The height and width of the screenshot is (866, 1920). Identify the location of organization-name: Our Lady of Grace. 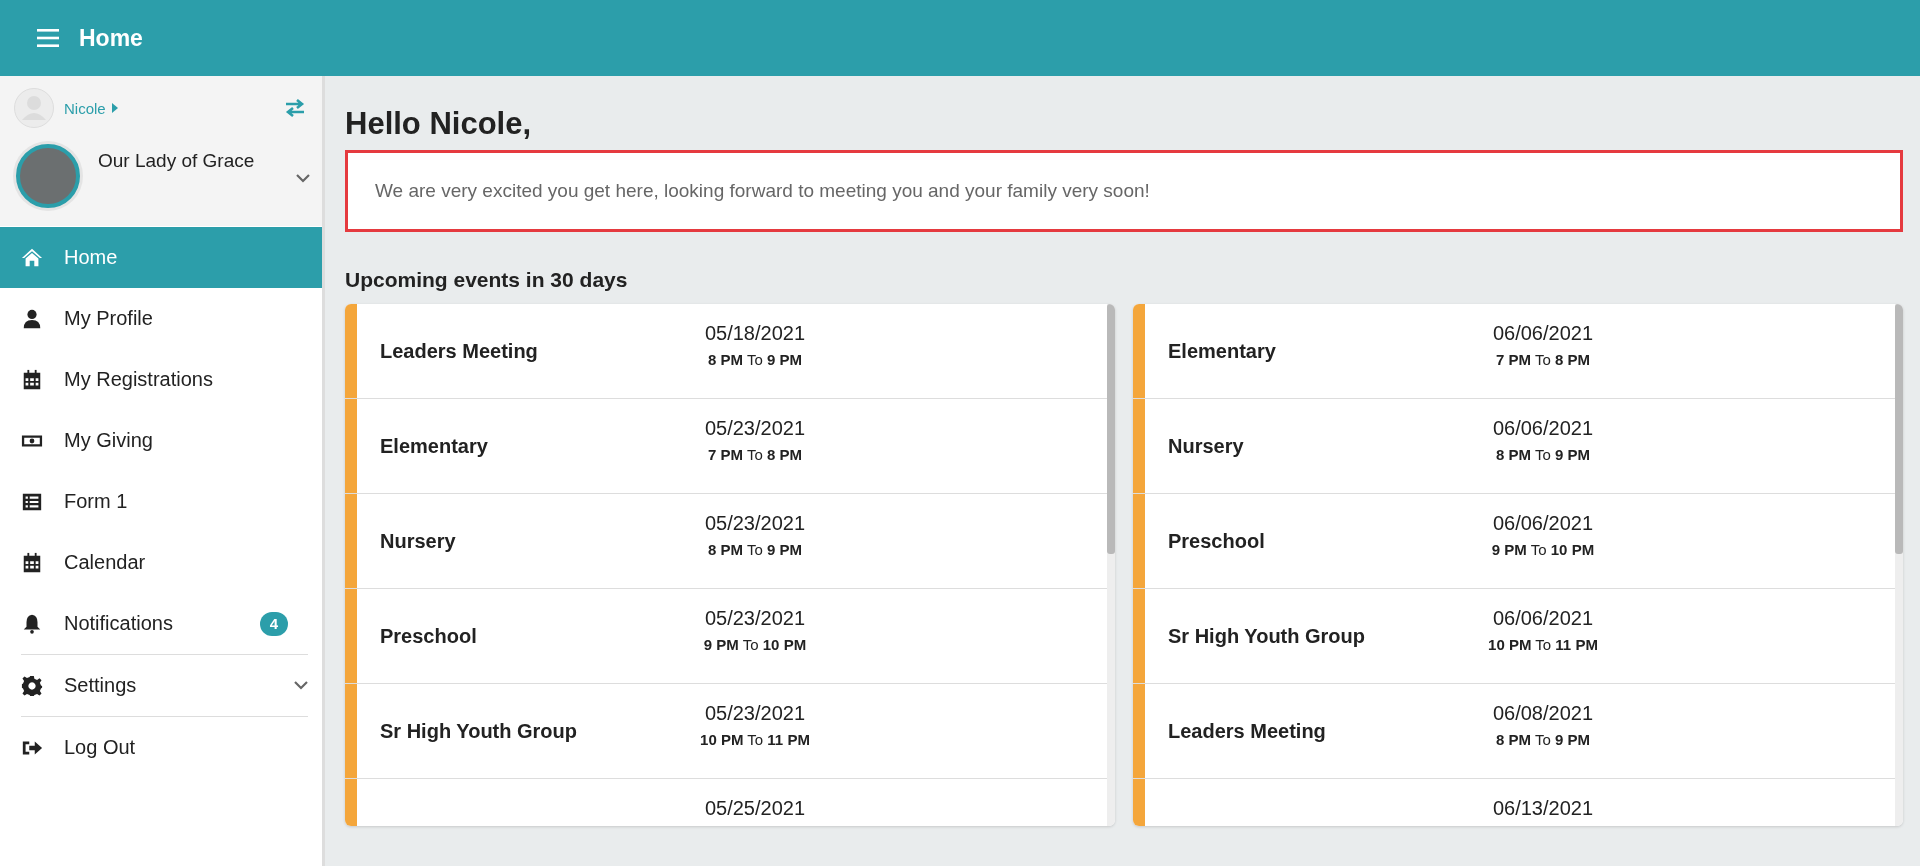
(176, 161).